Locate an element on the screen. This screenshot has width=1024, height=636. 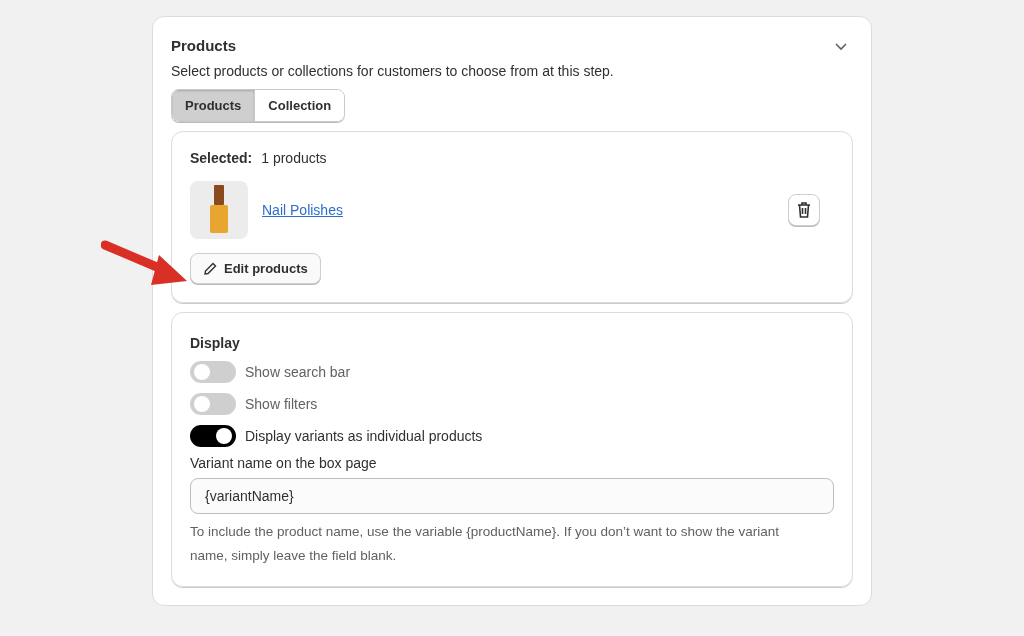
variant-name-field: {variantName} is located at coordinates (512, 496).